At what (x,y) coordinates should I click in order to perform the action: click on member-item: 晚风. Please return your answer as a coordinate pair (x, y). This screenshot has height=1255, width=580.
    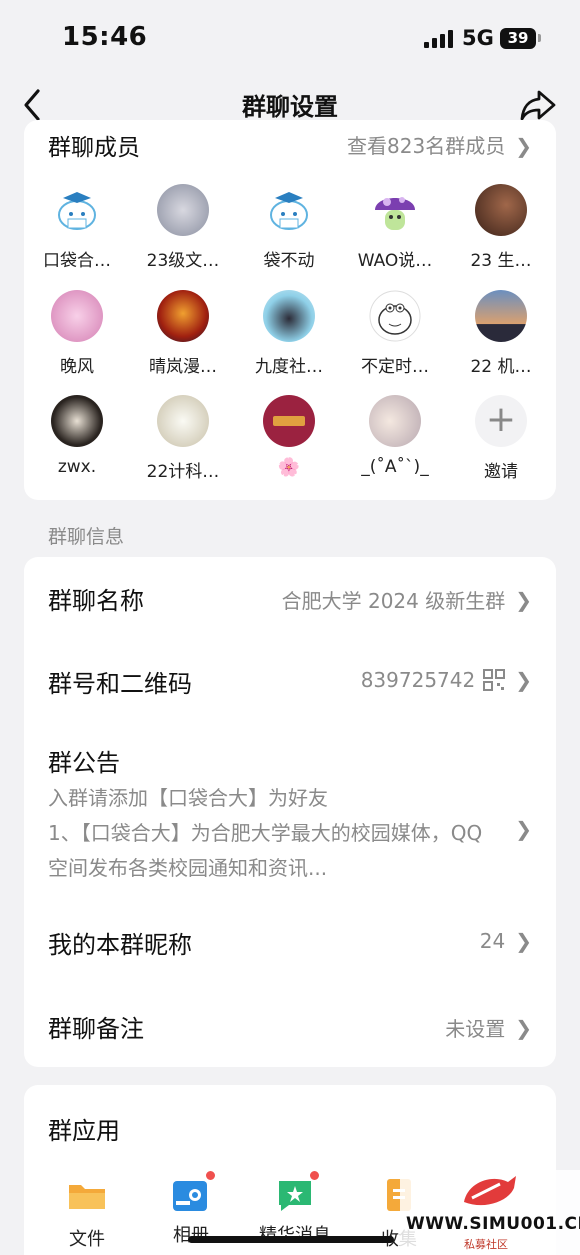
    Looking at the image, I should click on (77, 333).